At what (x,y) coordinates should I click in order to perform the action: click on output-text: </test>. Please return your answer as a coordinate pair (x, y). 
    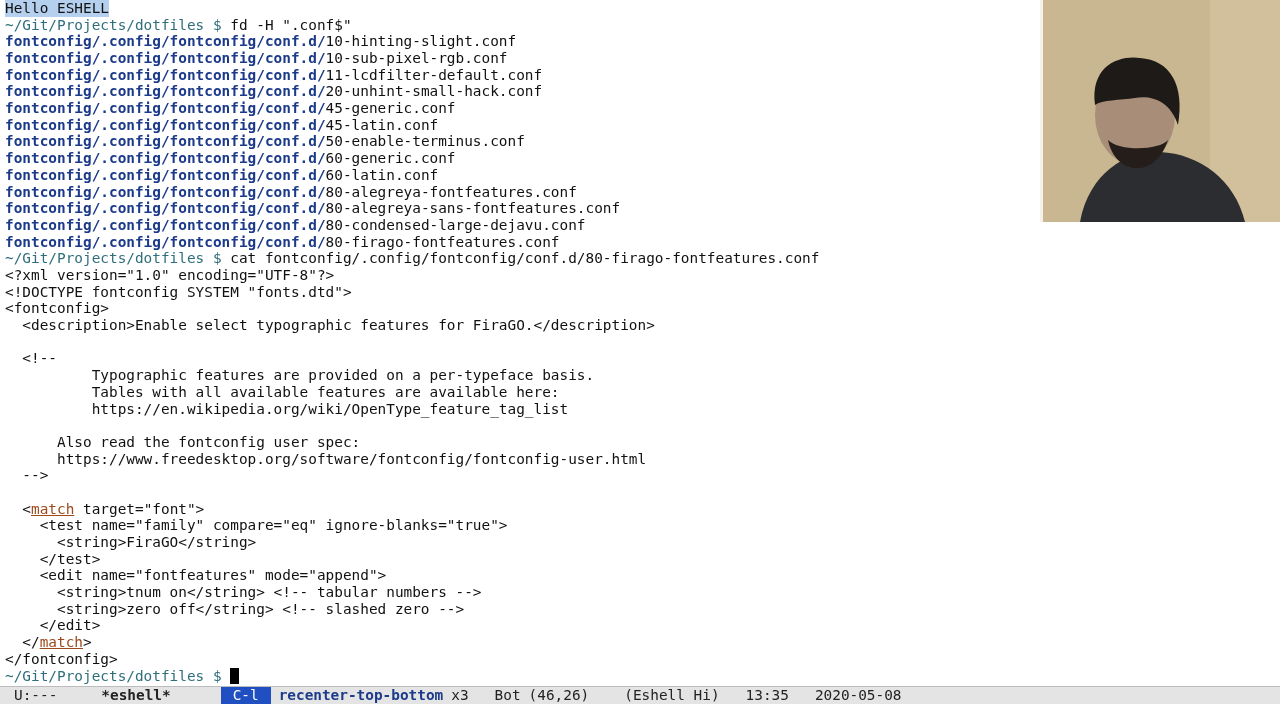
    Looking at the image, I should click on (69, 559).